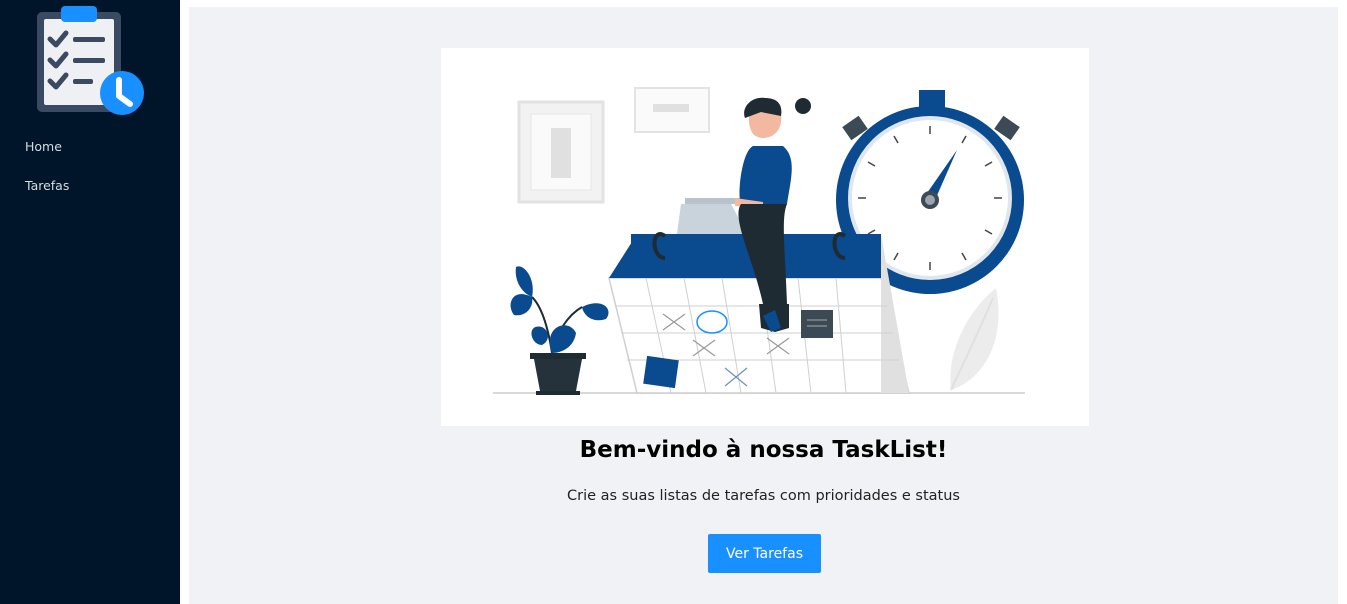 This screenshot has width=1347, height=604. I want to click on plant-illustration, so click(557, 327).